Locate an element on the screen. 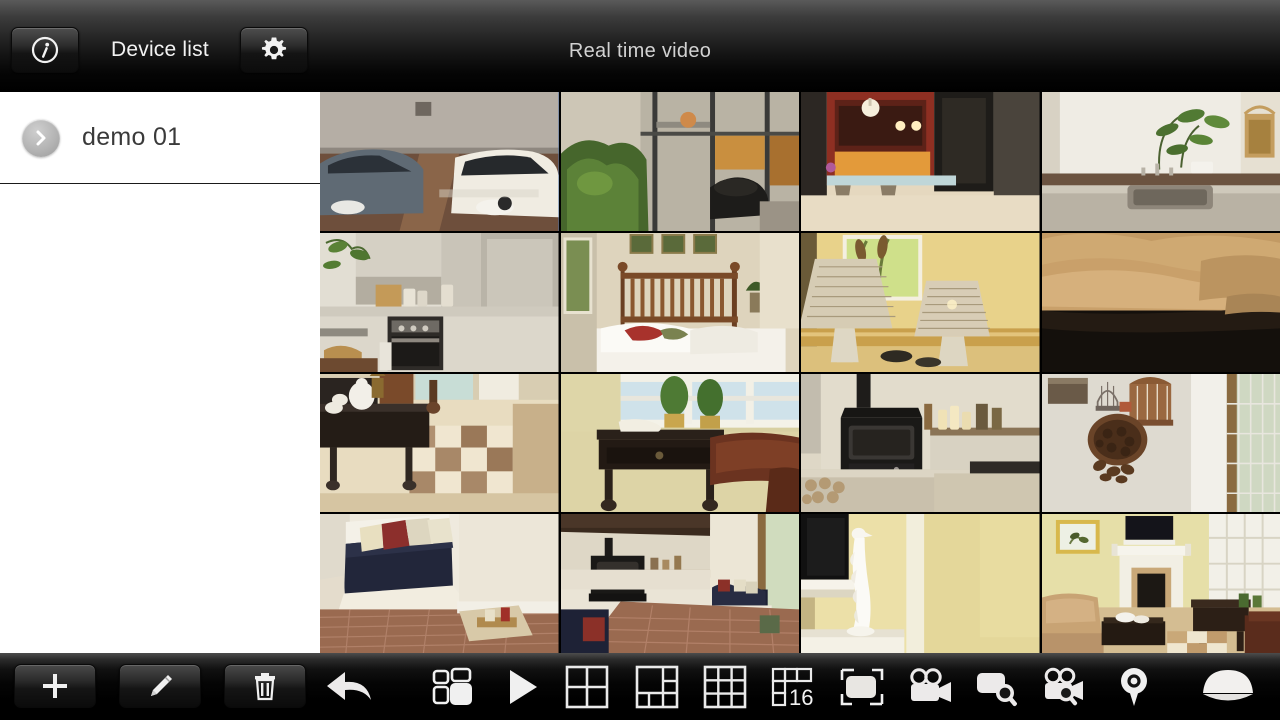 This screenshot has height=720, width=1280. scene-kitchen-bar-stools is located at coordinates (920, 161).